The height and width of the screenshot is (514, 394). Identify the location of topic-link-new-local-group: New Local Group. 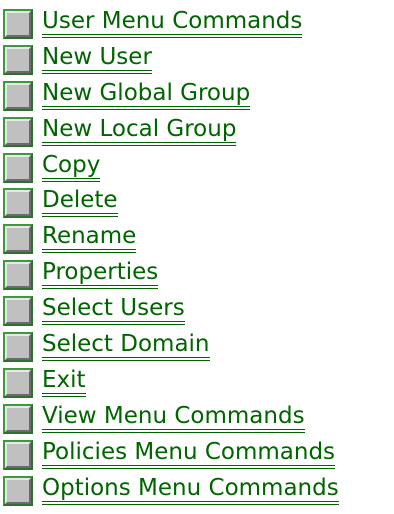
(139, 131).